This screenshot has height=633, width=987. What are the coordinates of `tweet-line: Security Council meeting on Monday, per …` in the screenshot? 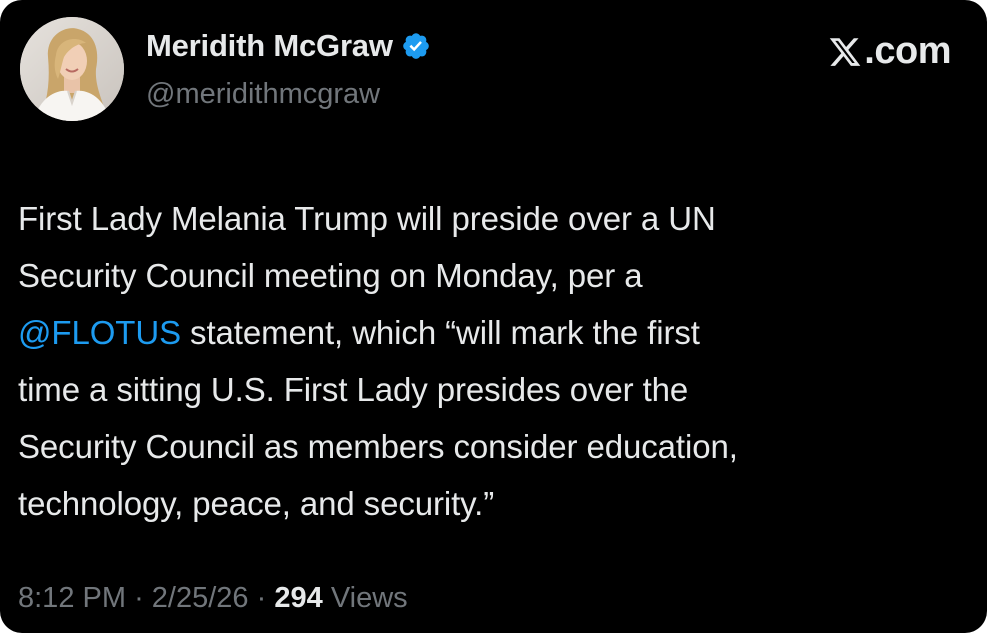 It's located at (488, 275).